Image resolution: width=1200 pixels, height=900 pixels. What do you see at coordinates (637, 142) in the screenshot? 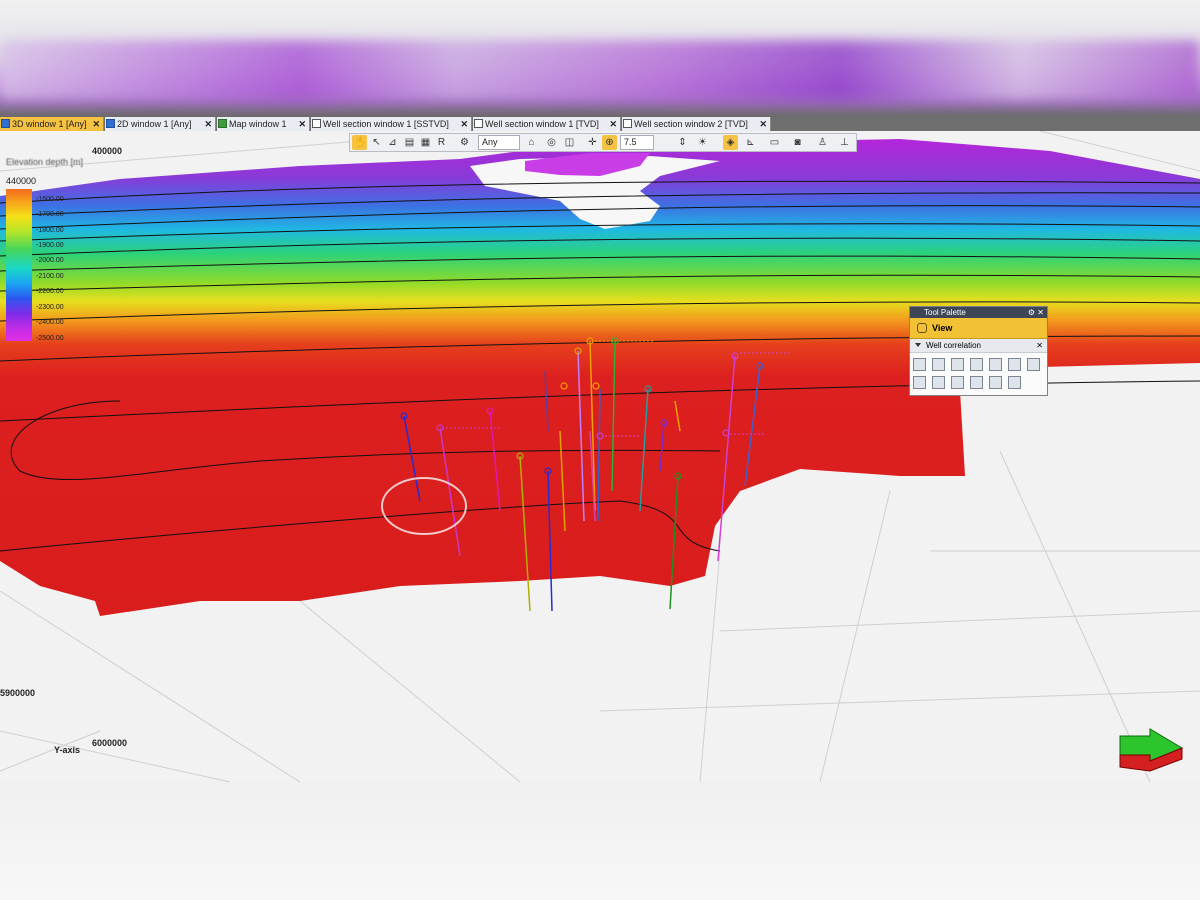
I see `zoom-select: 7.5` at bounding box center [637, 142].